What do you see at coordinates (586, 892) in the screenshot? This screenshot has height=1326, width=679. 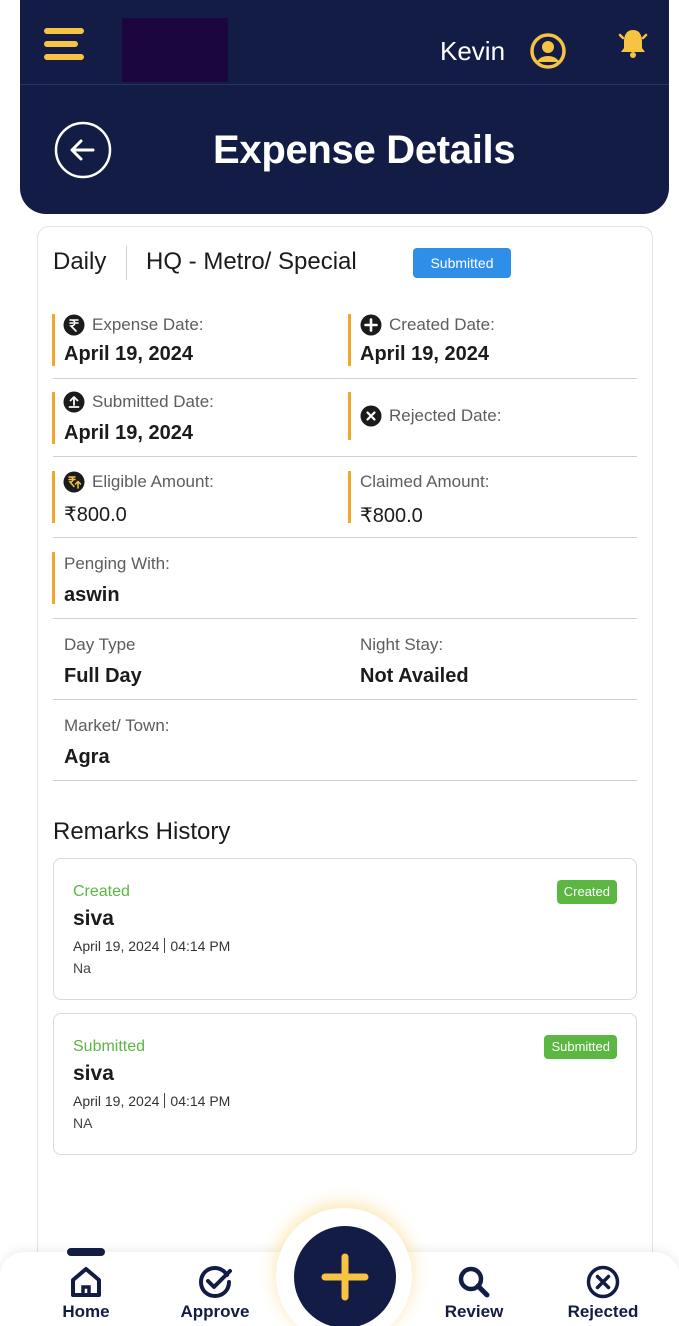 I see `remark-status-badge: Created` at bounding box center [586, 892].